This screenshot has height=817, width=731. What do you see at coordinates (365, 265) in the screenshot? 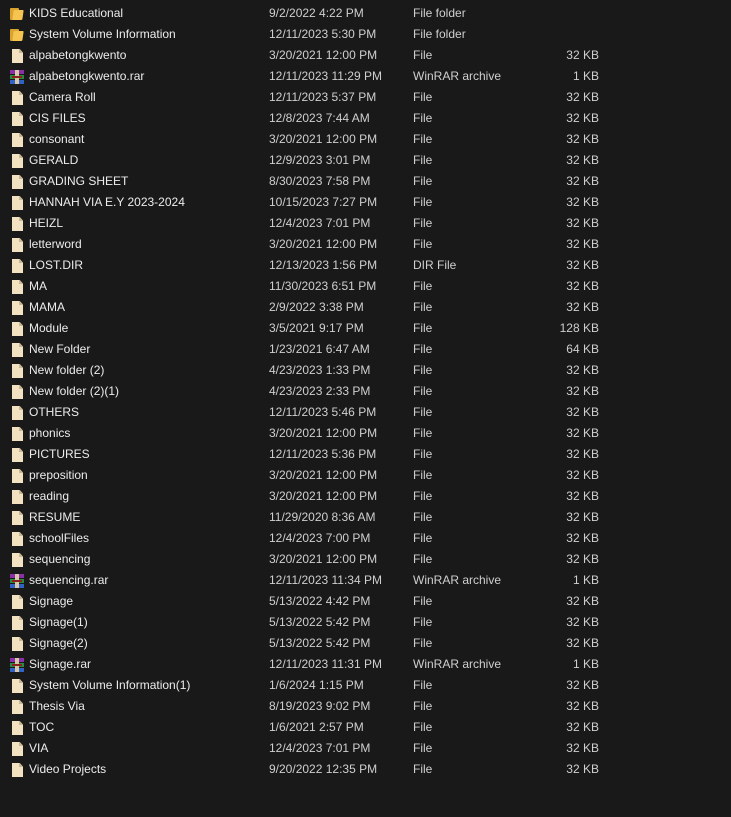
I see `file-row: LOST.DIR 12/13/2023 1:56 PM DIR File 32 KB` at bounding box center [365, 265].